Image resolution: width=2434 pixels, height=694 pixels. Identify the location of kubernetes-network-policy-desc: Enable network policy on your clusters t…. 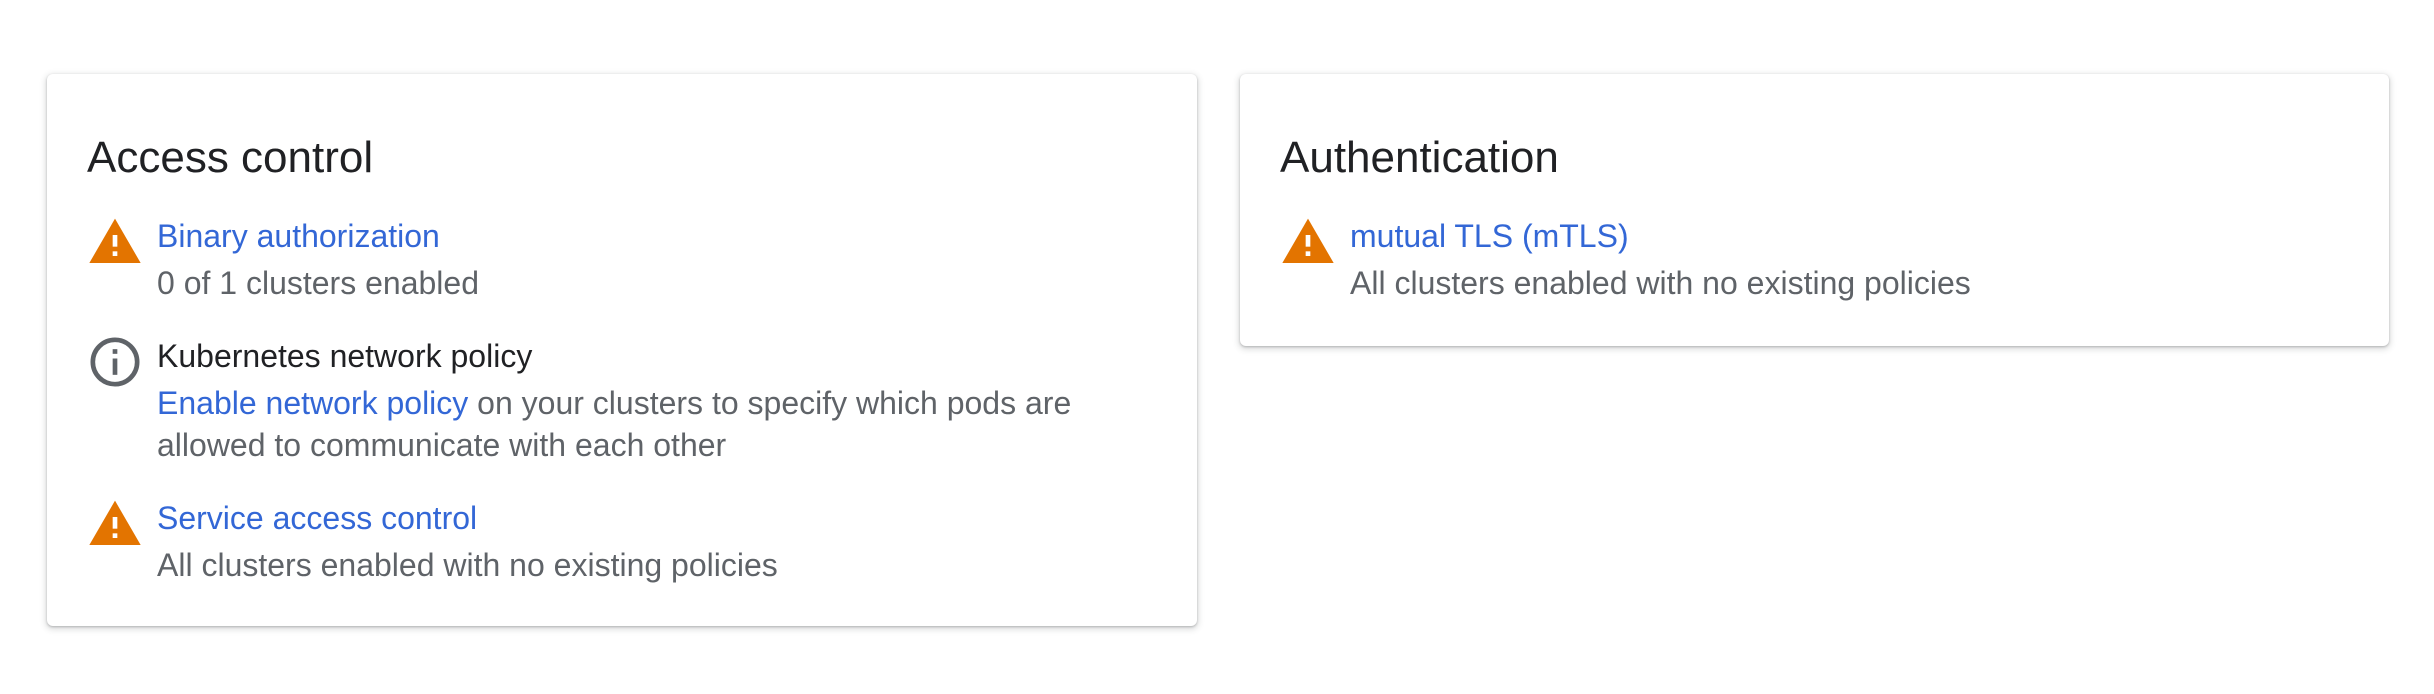
(662, 424).